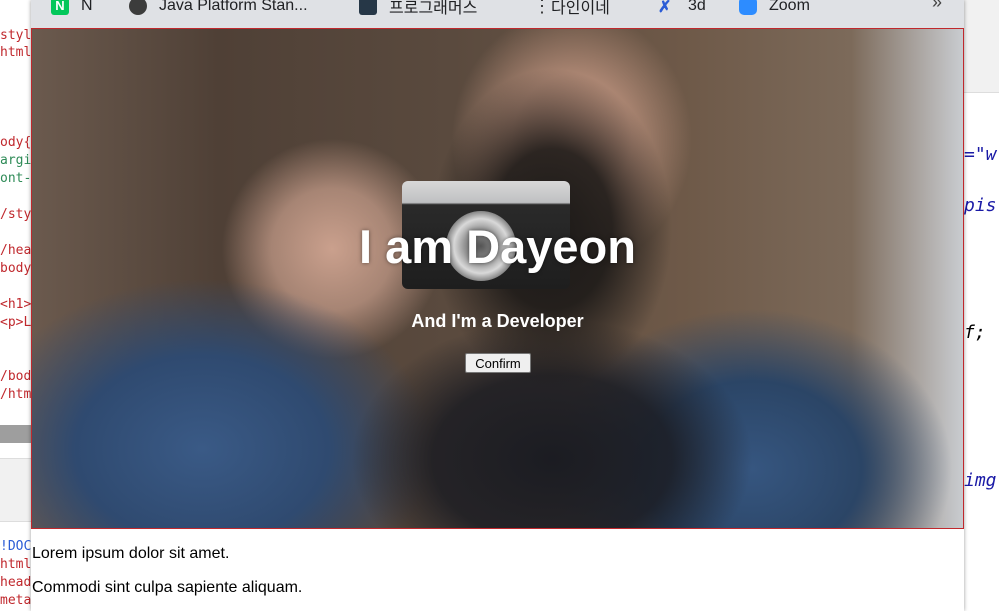 Image resolution: width=999 pixels, height=611 pixels. I want to click on code-line: pis., so click(981, 205).